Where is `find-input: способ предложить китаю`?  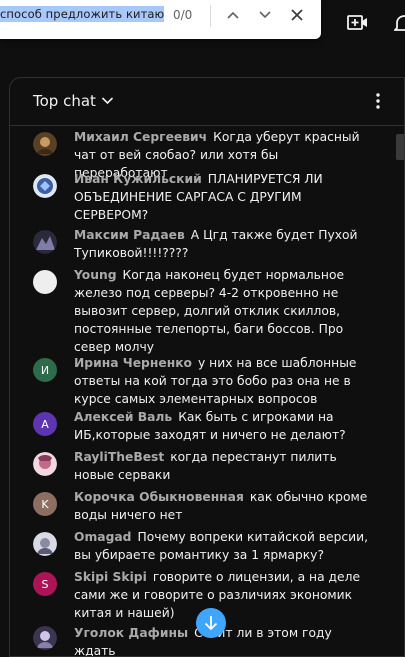
find-input: способ предложить китаю is located at coordinates (82, 14).